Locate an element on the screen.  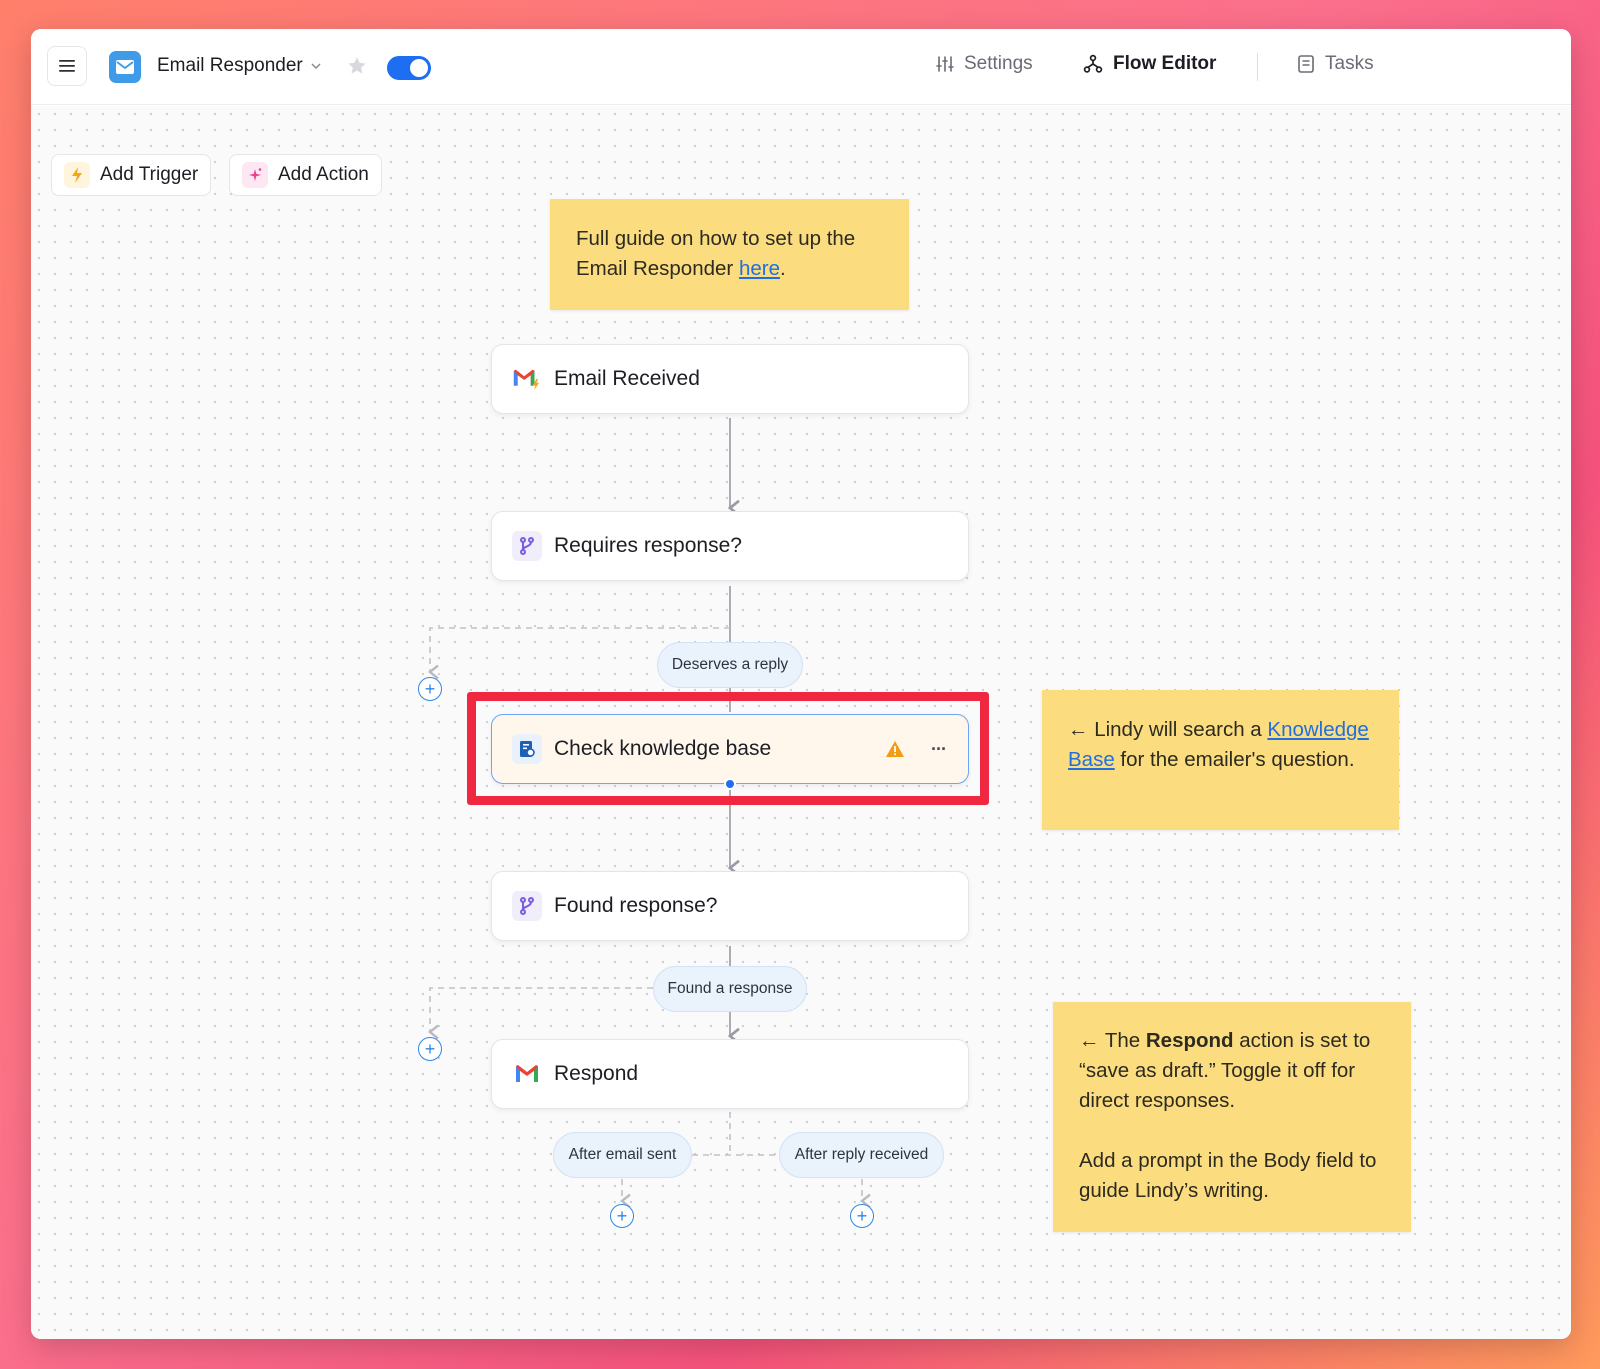
mail-app-icon is located at coordinates (125, 67).